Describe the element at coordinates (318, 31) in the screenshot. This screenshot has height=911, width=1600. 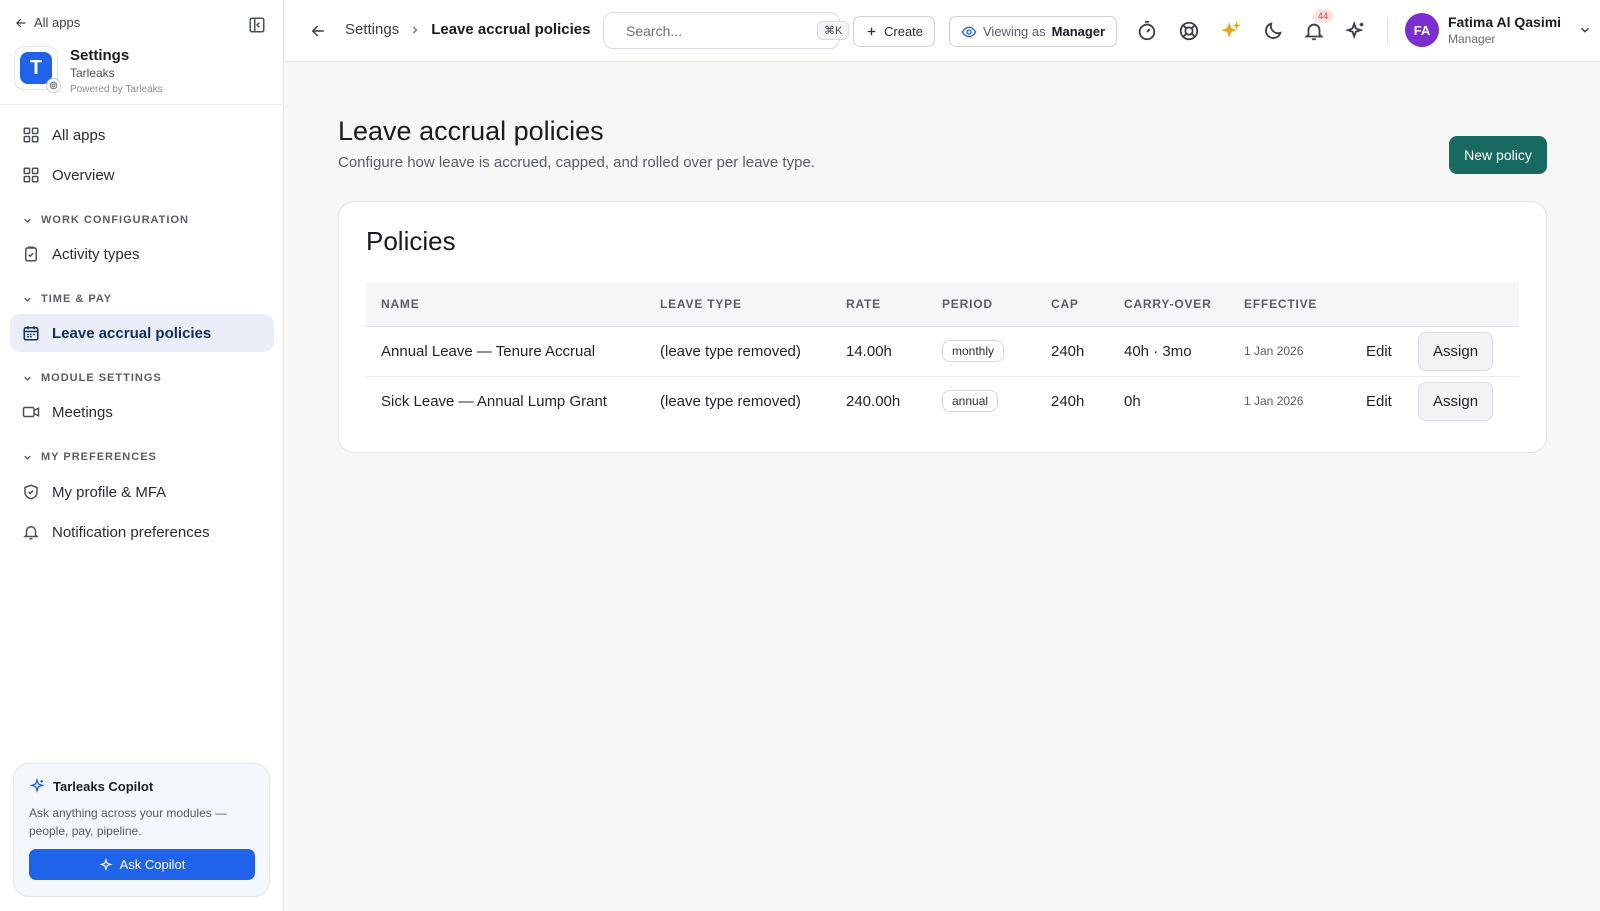
I see `arrow-left-icon` at that location.